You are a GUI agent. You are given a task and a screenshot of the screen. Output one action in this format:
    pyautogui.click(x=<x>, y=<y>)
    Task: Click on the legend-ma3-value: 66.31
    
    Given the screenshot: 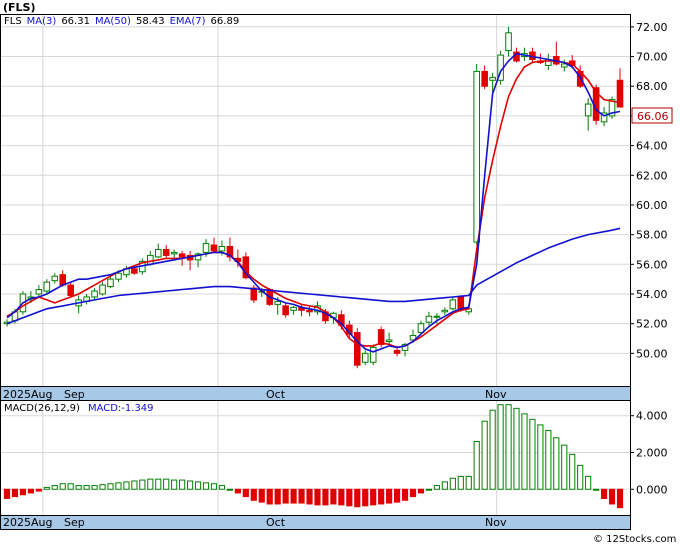 What is the action you would take?
    pyautogui.click(x=75, y=21)
    